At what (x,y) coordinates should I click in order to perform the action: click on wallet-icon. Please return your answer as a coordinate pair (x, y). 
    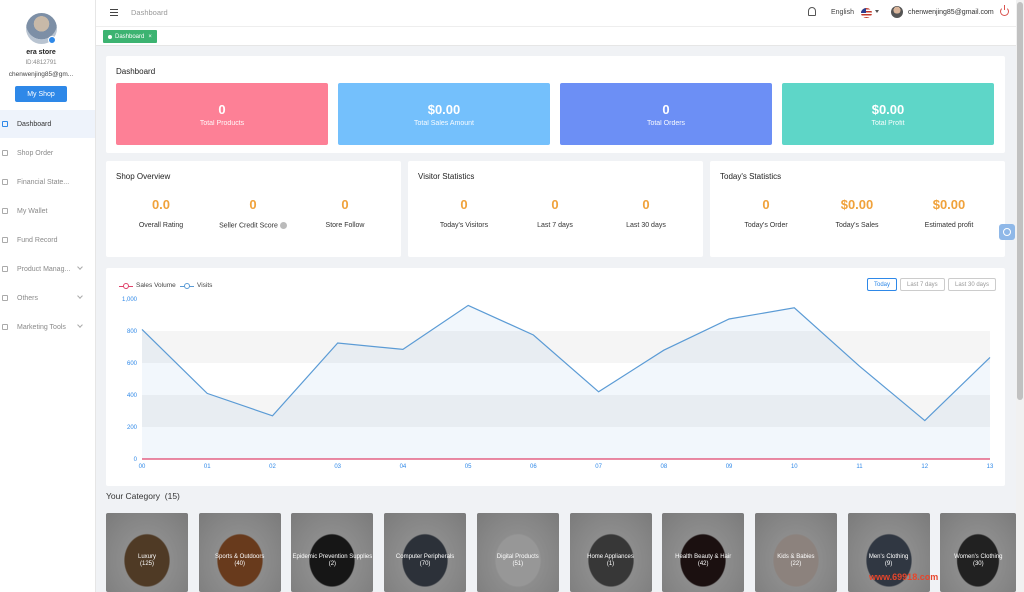
    Looking at the image, I should click on (5, 211).